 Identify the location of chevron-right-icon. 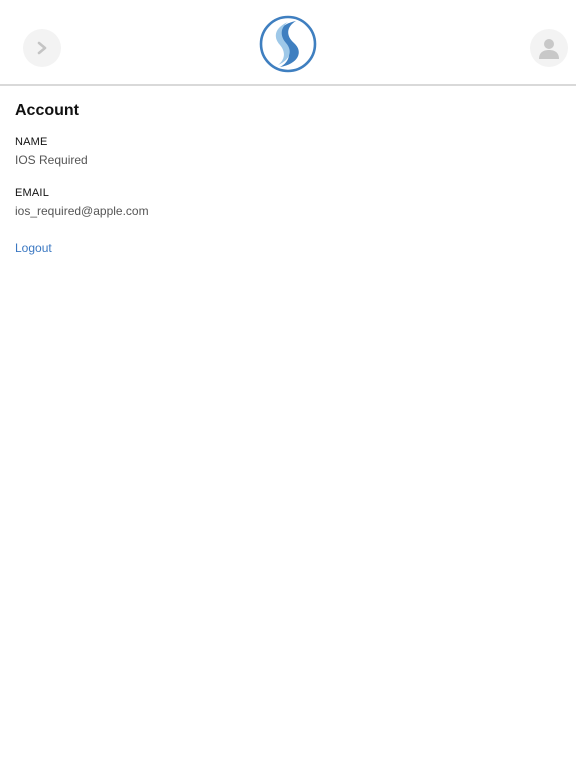
(42, 48).